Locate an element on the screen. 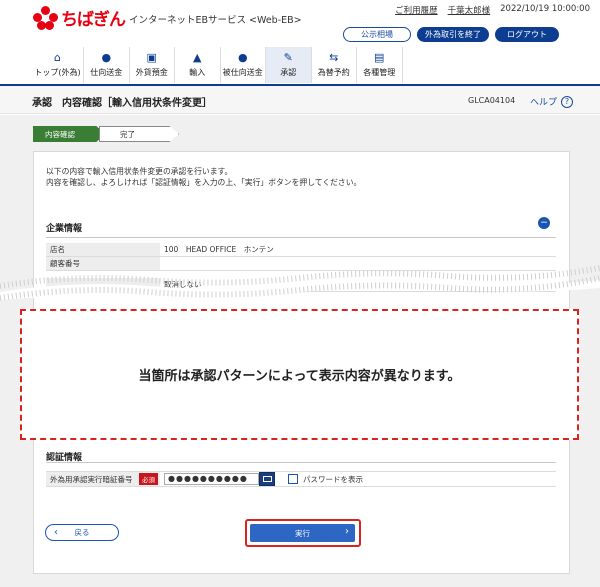 This screenshot has height=587, width=600. table-row: 店名 100 HEAD OFFICE ホンテン is located at coordinates (301, 250).